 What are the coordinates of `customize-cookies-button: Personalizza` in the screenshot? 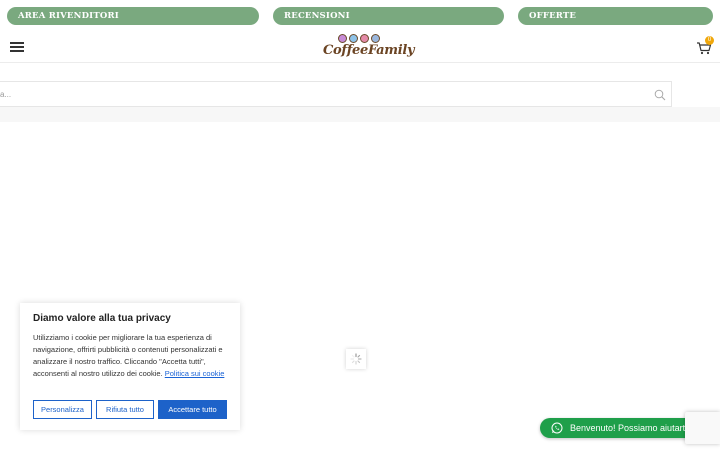 It's located at (62, 409).